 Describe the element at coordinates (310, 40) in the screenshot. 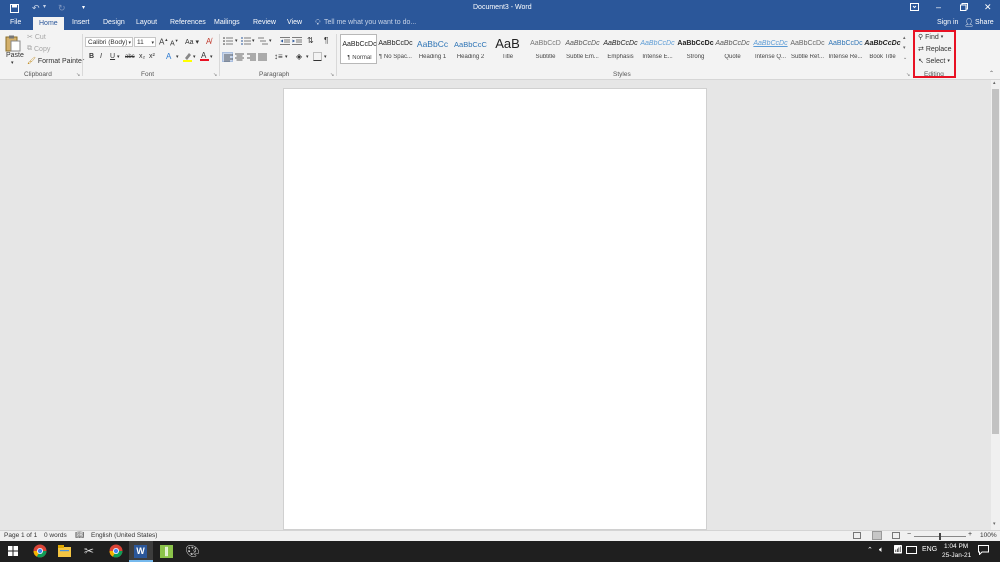

I see `sort-icon: ⇅` at that location.